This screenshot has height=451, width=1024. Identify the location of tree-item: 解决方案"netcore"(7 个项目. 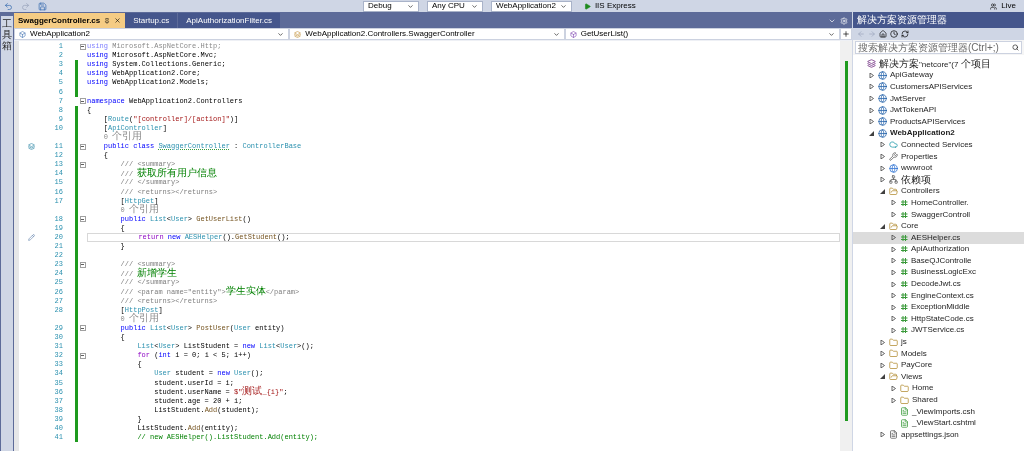
(938, 64).